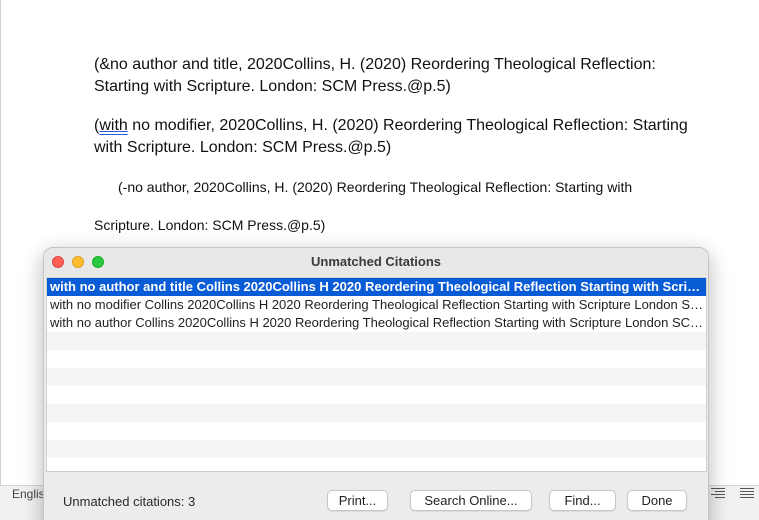  I want to click on align-right-icon, so click(718, 494).